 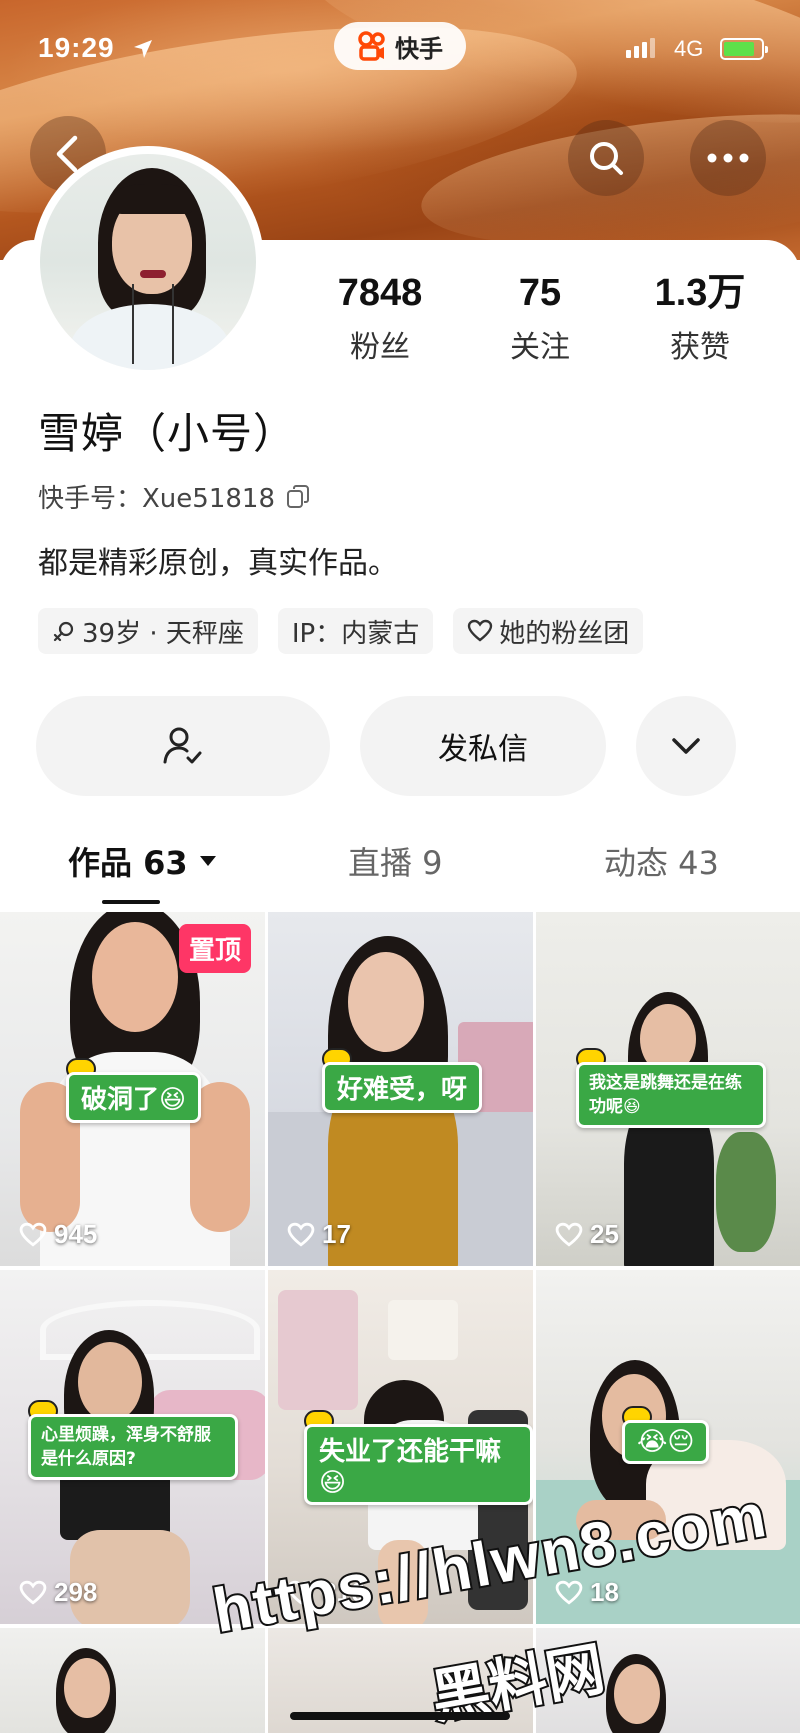 What do you see at coordinates (148, 262) in the screenshot?
I see `avatar` at bounding box center [148, 262].